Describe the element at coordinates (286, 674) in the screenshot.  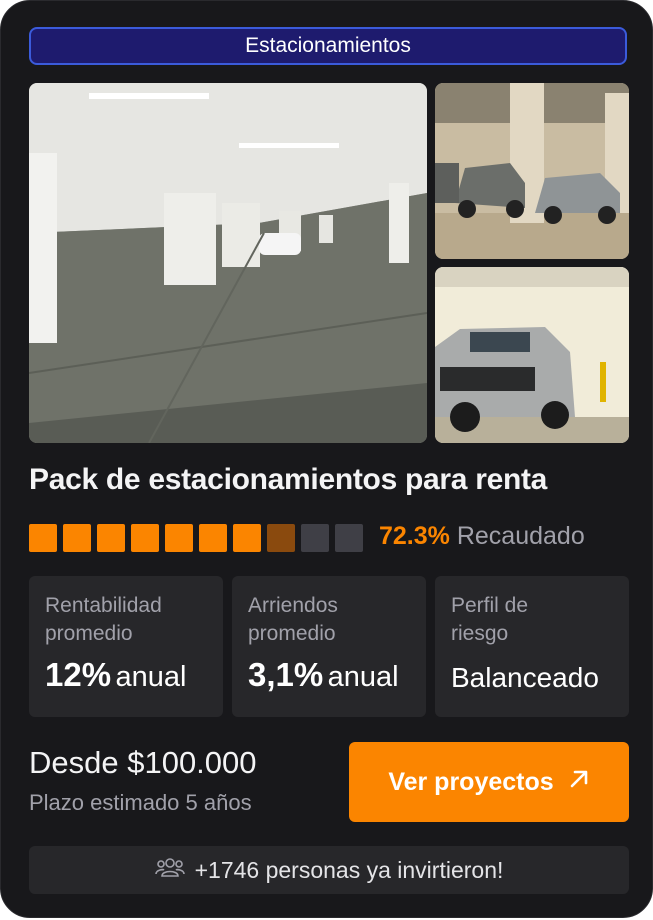
I see `stat-value-number: 3,1%` at that location.